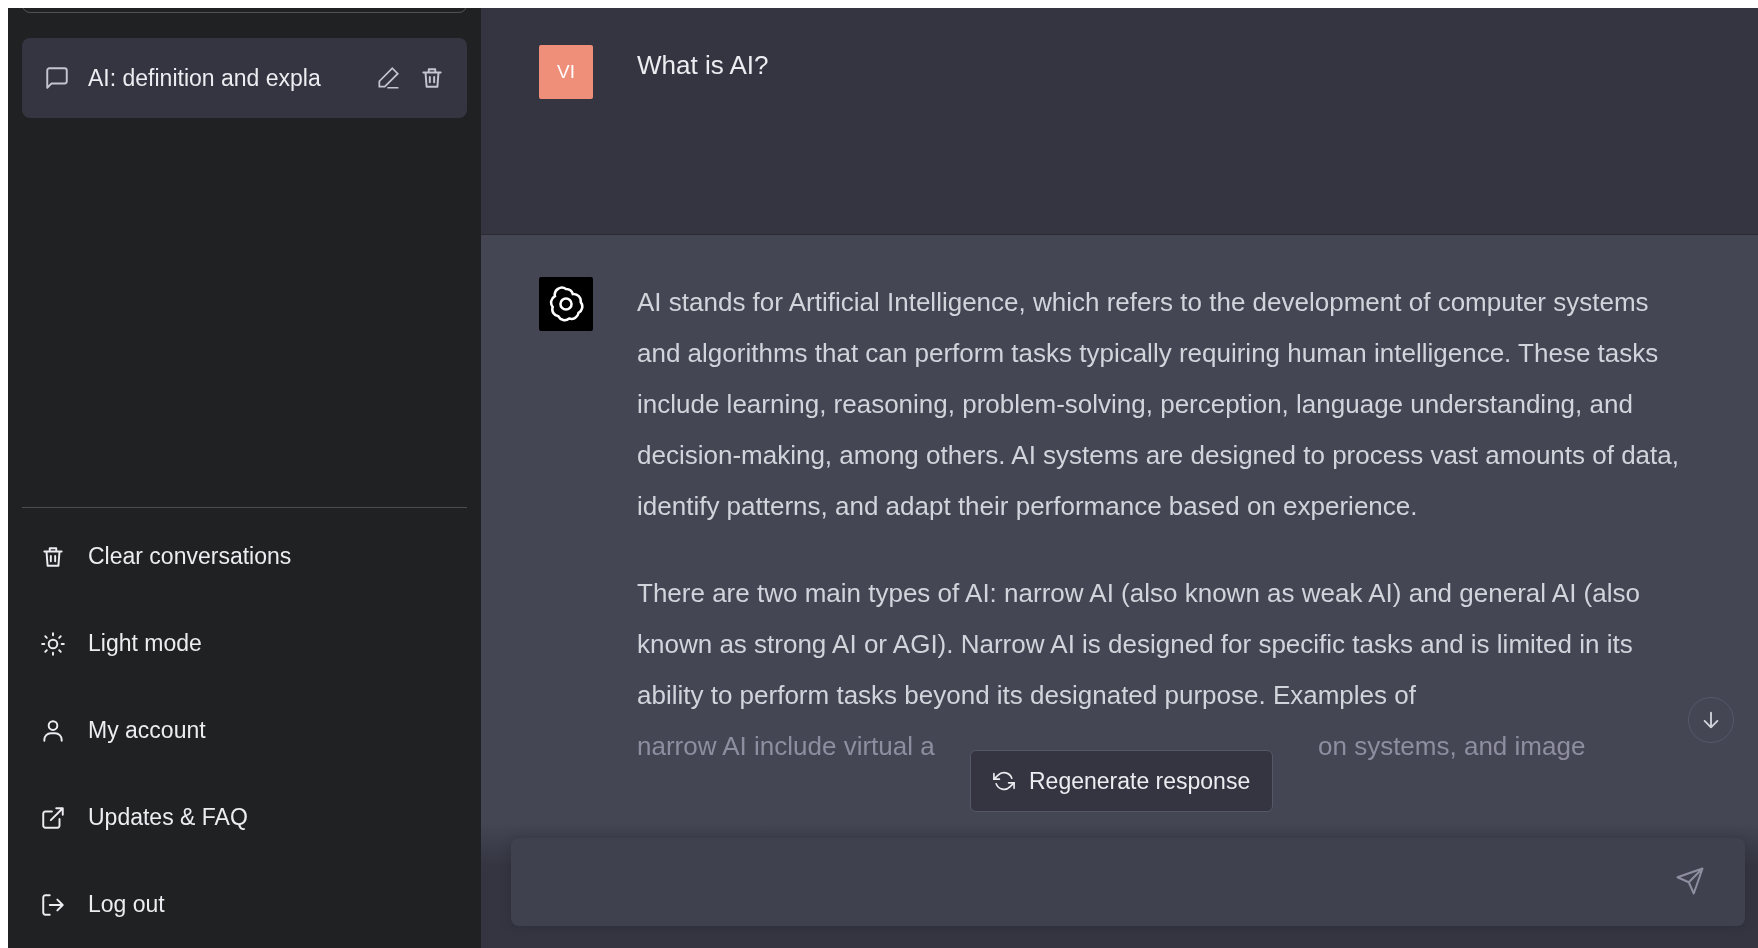  Describe the element at coordinates (1139, 644) in the screenshot. I see `answer-paragraph: There are two main types of AI: narrow AI (also known as weak AI) and general AI (also known as strong AI or AGI). Narrow AI is designed for specific tasks and is limited in its ability to perform tasks beyond its designated purpose. Examples of` at that location.